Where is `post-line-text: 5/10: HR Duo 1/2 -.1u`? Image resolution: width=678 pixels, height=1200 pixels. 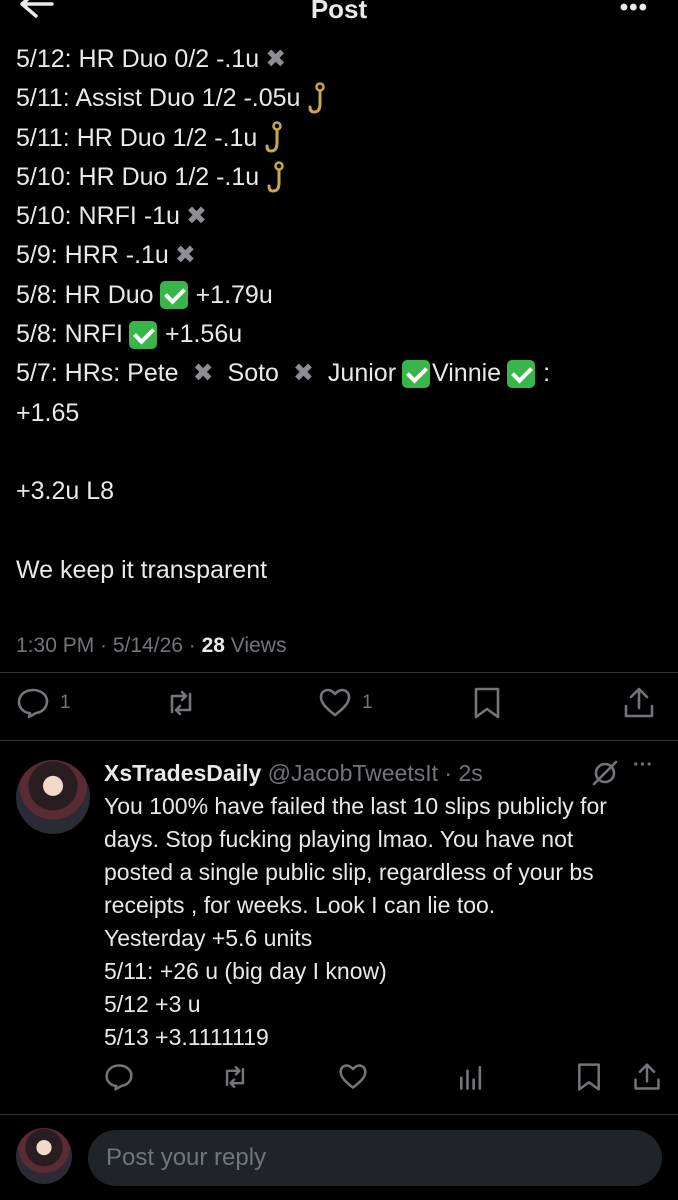 post-line-text: 5/10: HR Duo 1/2 -.1u is located at coordinates (138, 176).